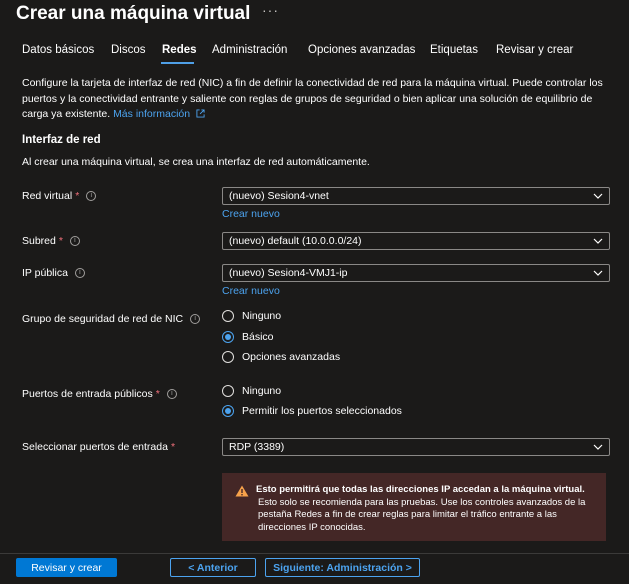 The image size is (629, 584). Describe the element at coordinates (534, 50) in the screenshot. I see `tab-revisar-y-crear: Revisar y crear` at that location.